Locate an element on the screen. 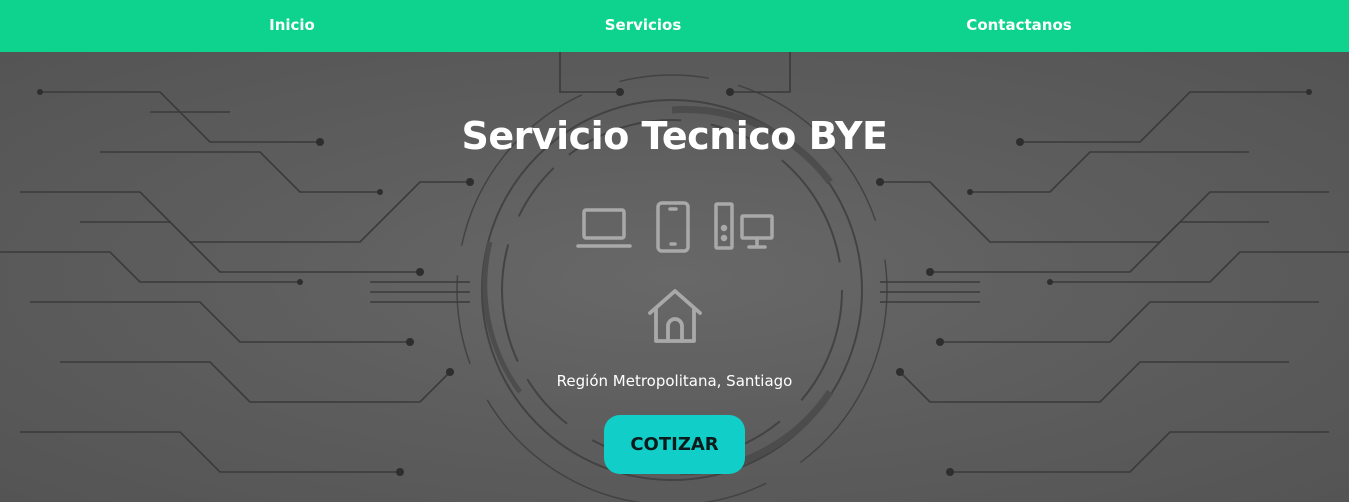 This screenshot has width=1349, height=502. top-navbar: Inicio Servicios Contactanos is located at coordinates (674, 26).